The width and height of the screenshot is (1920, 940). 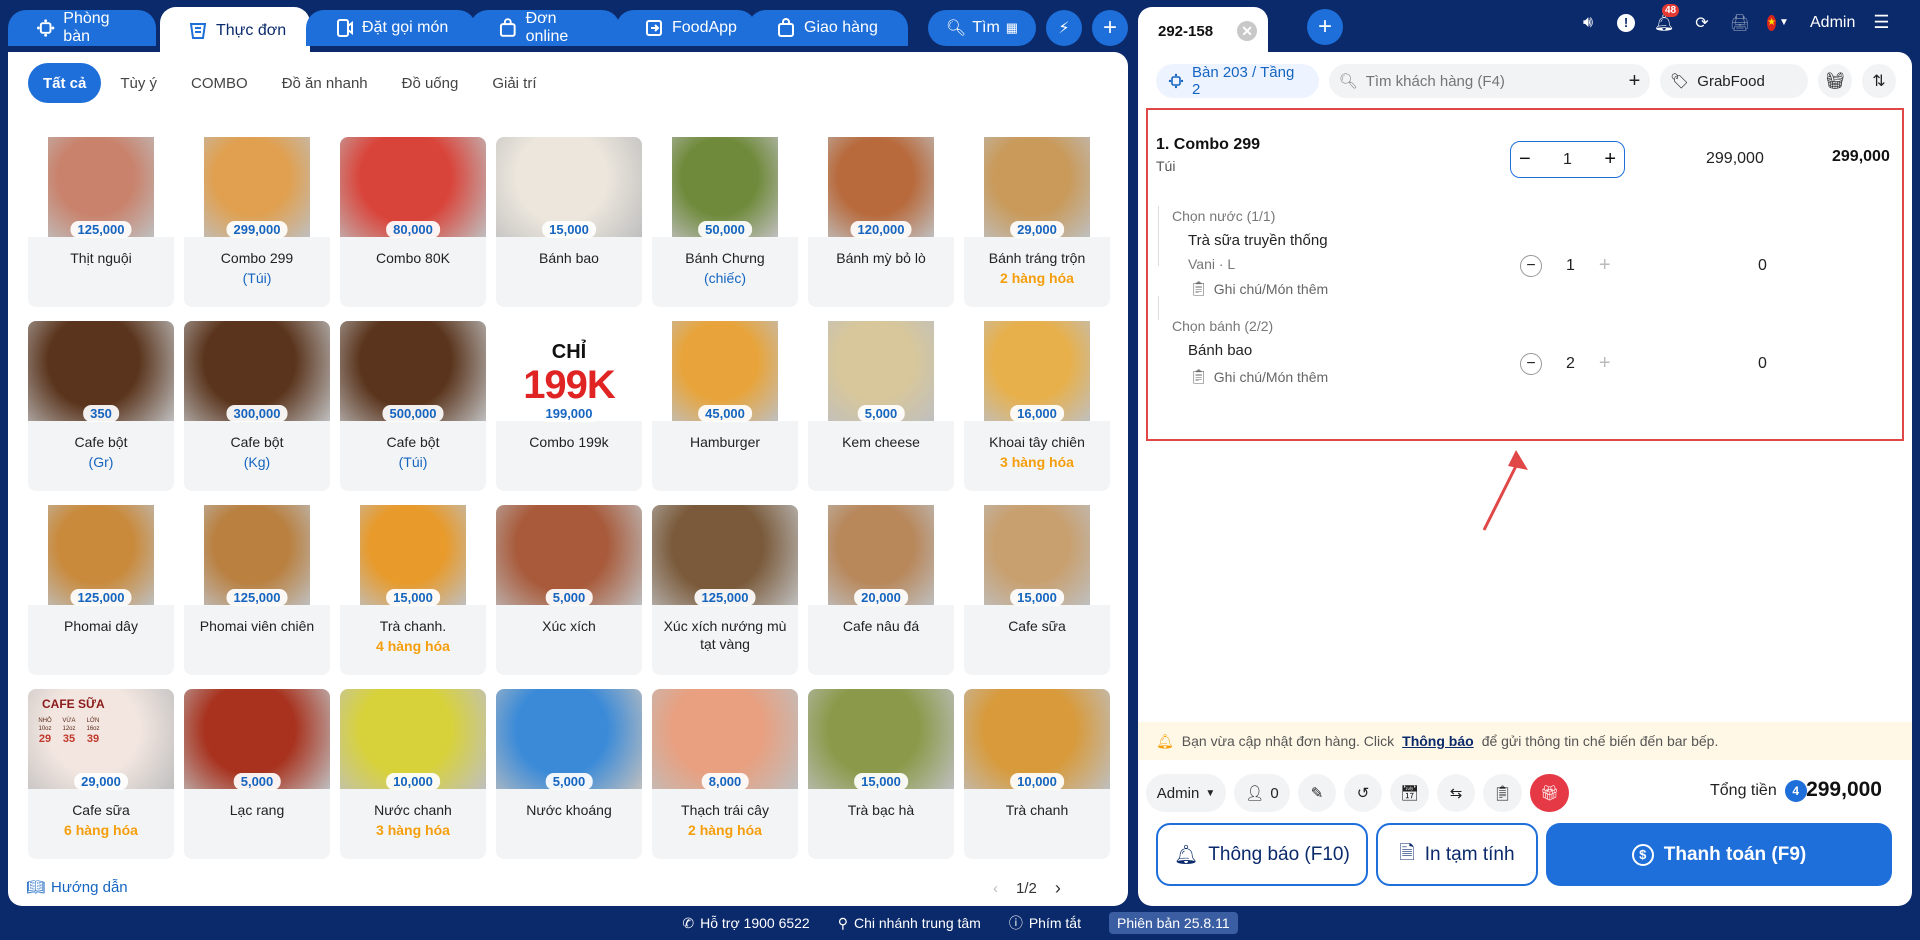 I want to click on product-card: 80,000 Combo 80K, so click(x=413, y=222).